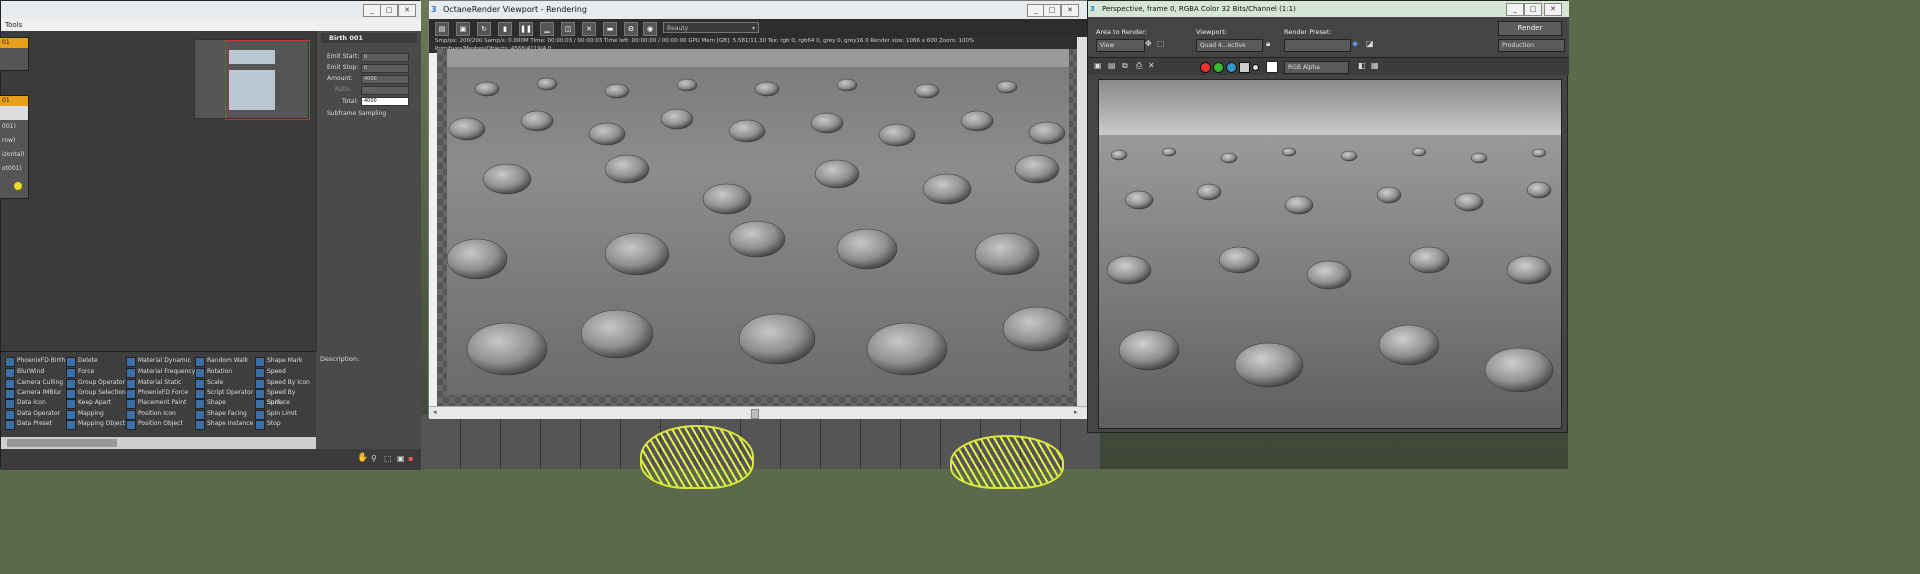  What do you see at coordinates (252, 79) in the screenshot?
I see `overview-minimap` at bounding box center [252, 79].